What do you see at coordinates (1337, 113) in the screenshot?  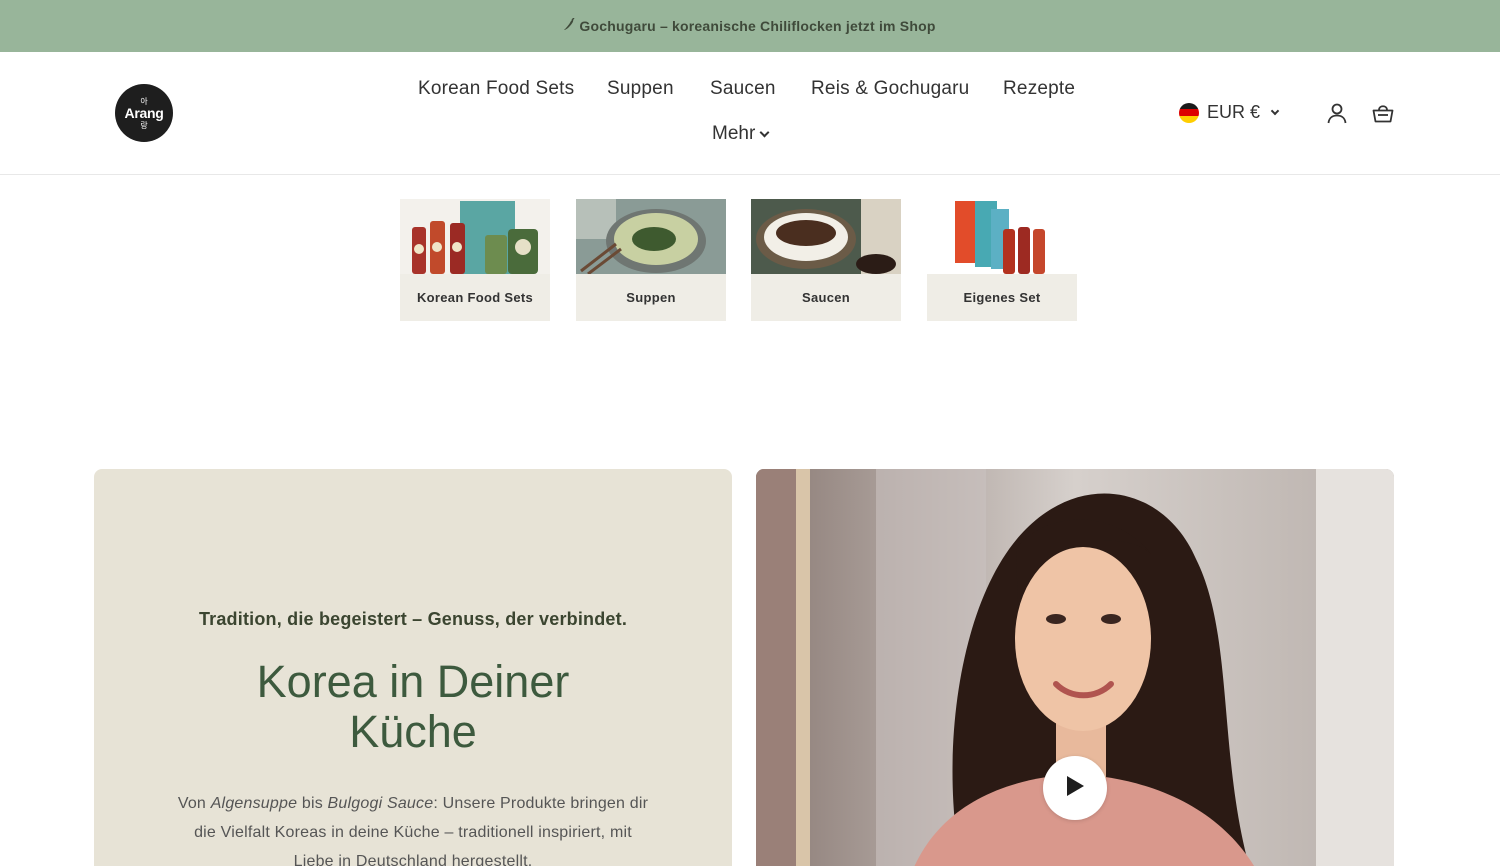 I see `account-icon` at bounding box center [1337, 113].